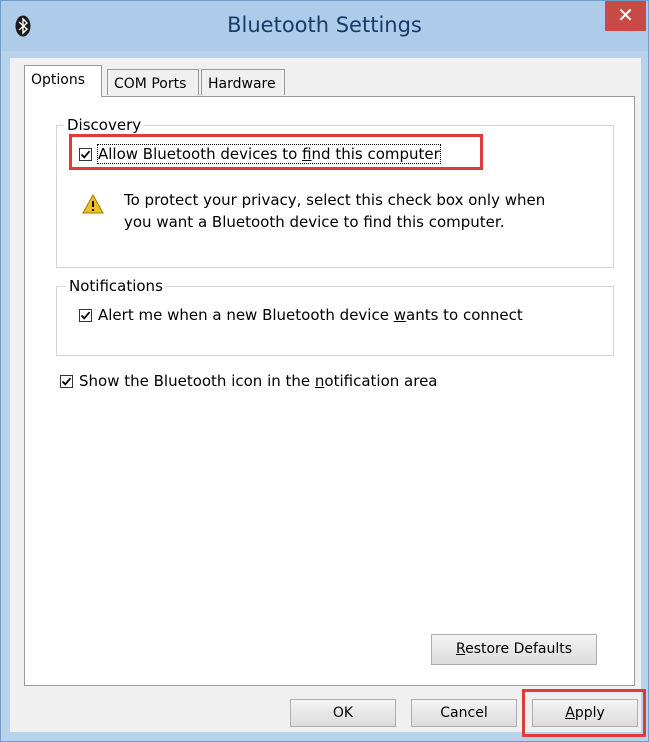  What do you see at coordinates (63, 81) in the screenshot?
I see `tab-options: Options` at bounding box center [63, 81].